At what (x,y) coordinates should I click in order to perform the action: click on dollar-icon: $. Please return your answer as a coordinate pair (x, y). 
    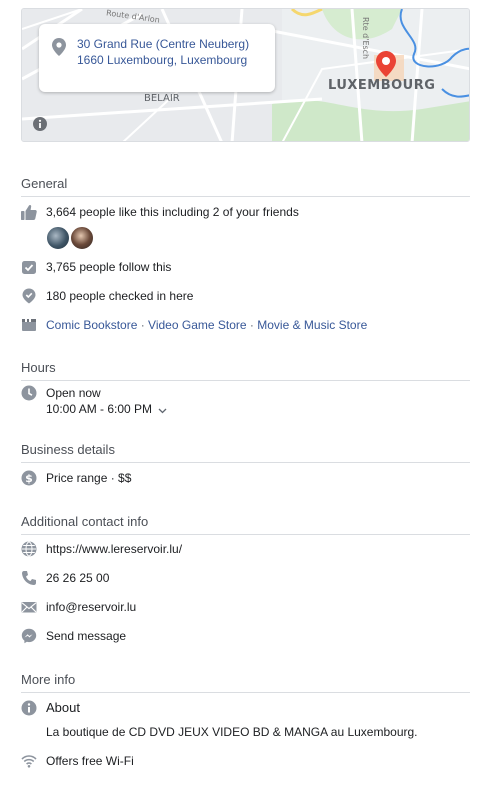
    Looking at the image, I should click on (29, 478).